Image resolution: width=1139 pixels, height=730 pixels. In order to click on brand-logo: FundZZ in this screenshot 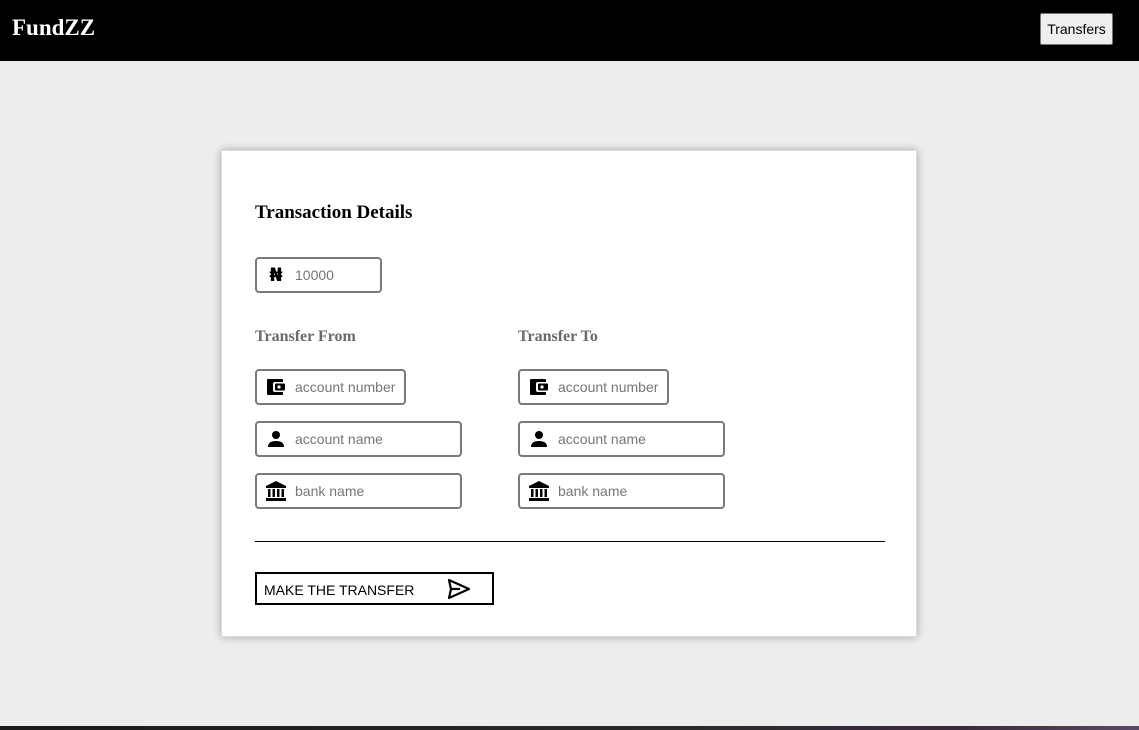, I will do `click(53, 28)`.